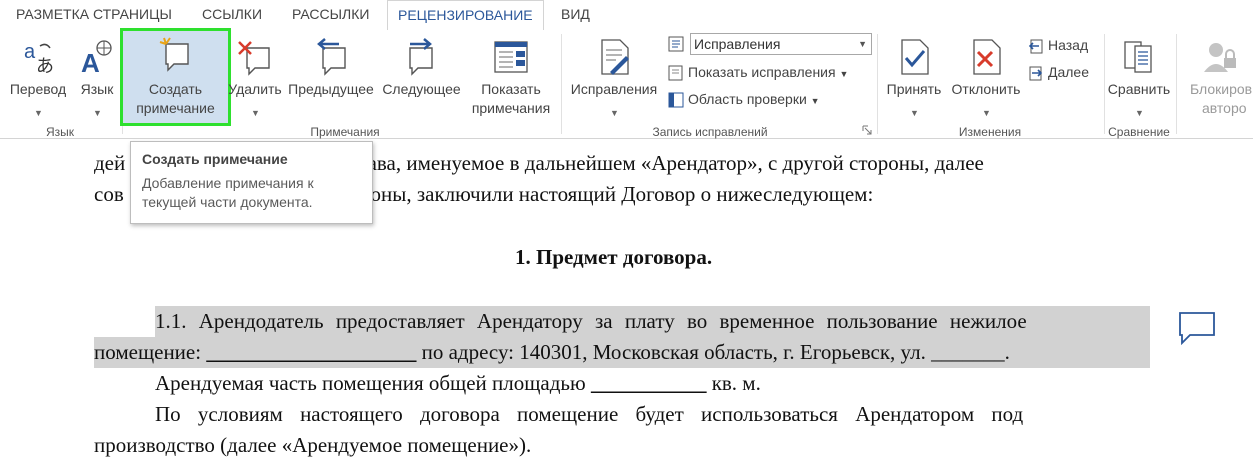  Describe the element at coordinates (420, 57) in the screenshot. I see `next-comment-icon` at that location.